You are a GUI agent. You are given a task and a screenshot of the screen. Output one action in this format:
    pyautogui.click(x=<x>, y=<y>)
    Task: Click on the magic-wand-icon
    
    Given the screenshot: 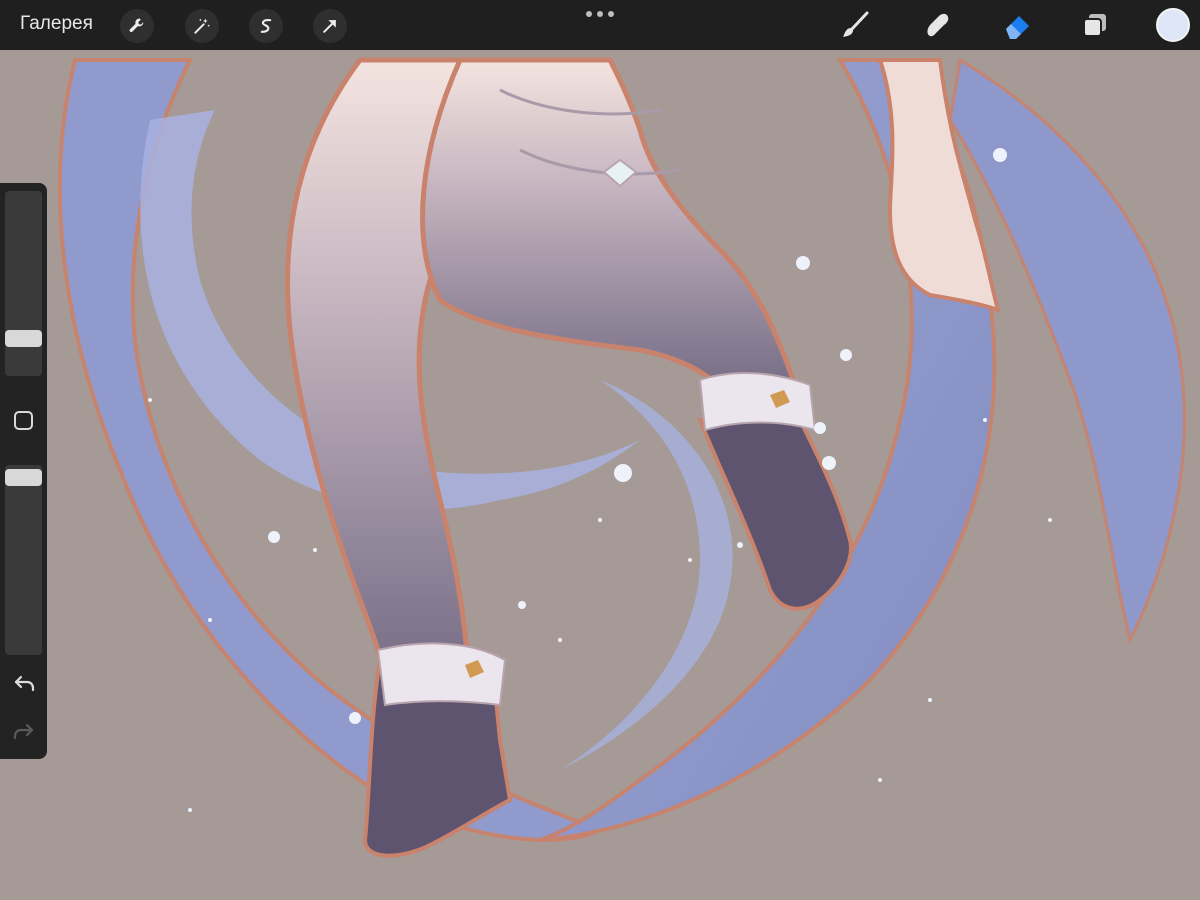 What is the action you would take?
    pyautogui.click(x=202, y=26)
    